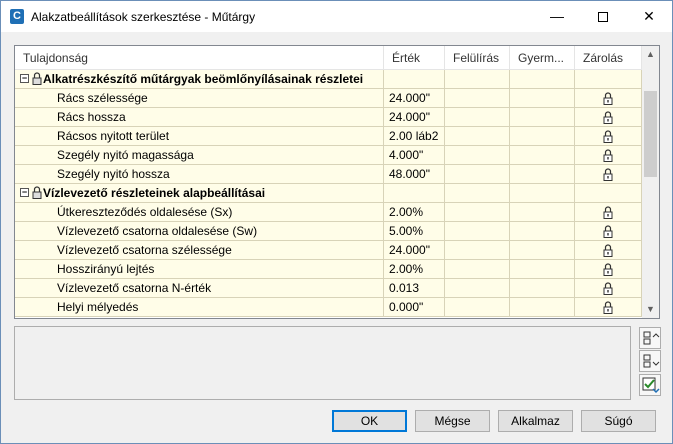 The image size is (673, 444). I want to click on category-lock-icon, so click(37, 78).